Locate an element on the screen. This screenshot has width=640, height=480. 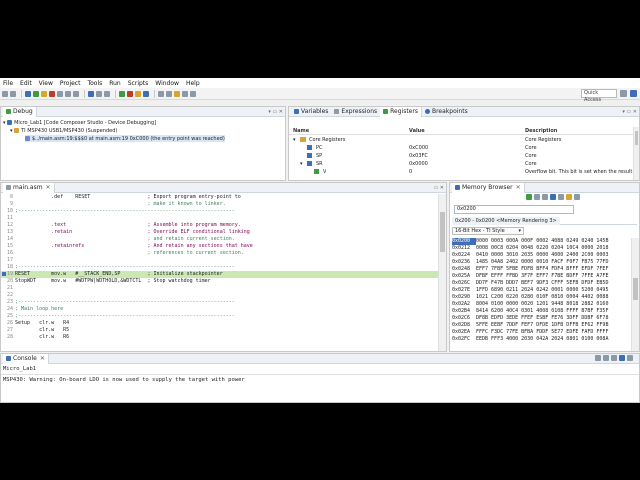
tree-item-target: ▾ TI MSP430 USB1/MSP430 (Suspended) is located at coordinates (63, 130).